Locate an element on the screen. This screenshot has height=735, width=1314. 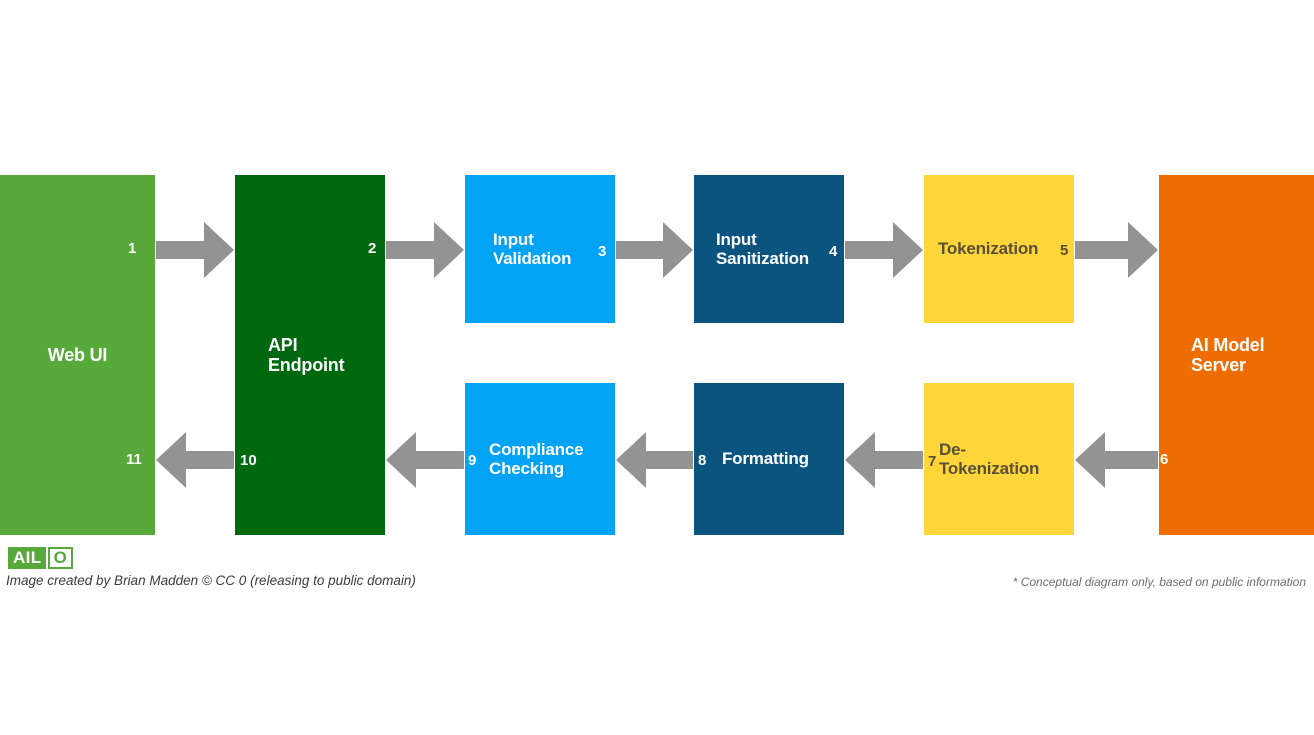
node-formatting: Formatting is located at coordinates (769, 459).